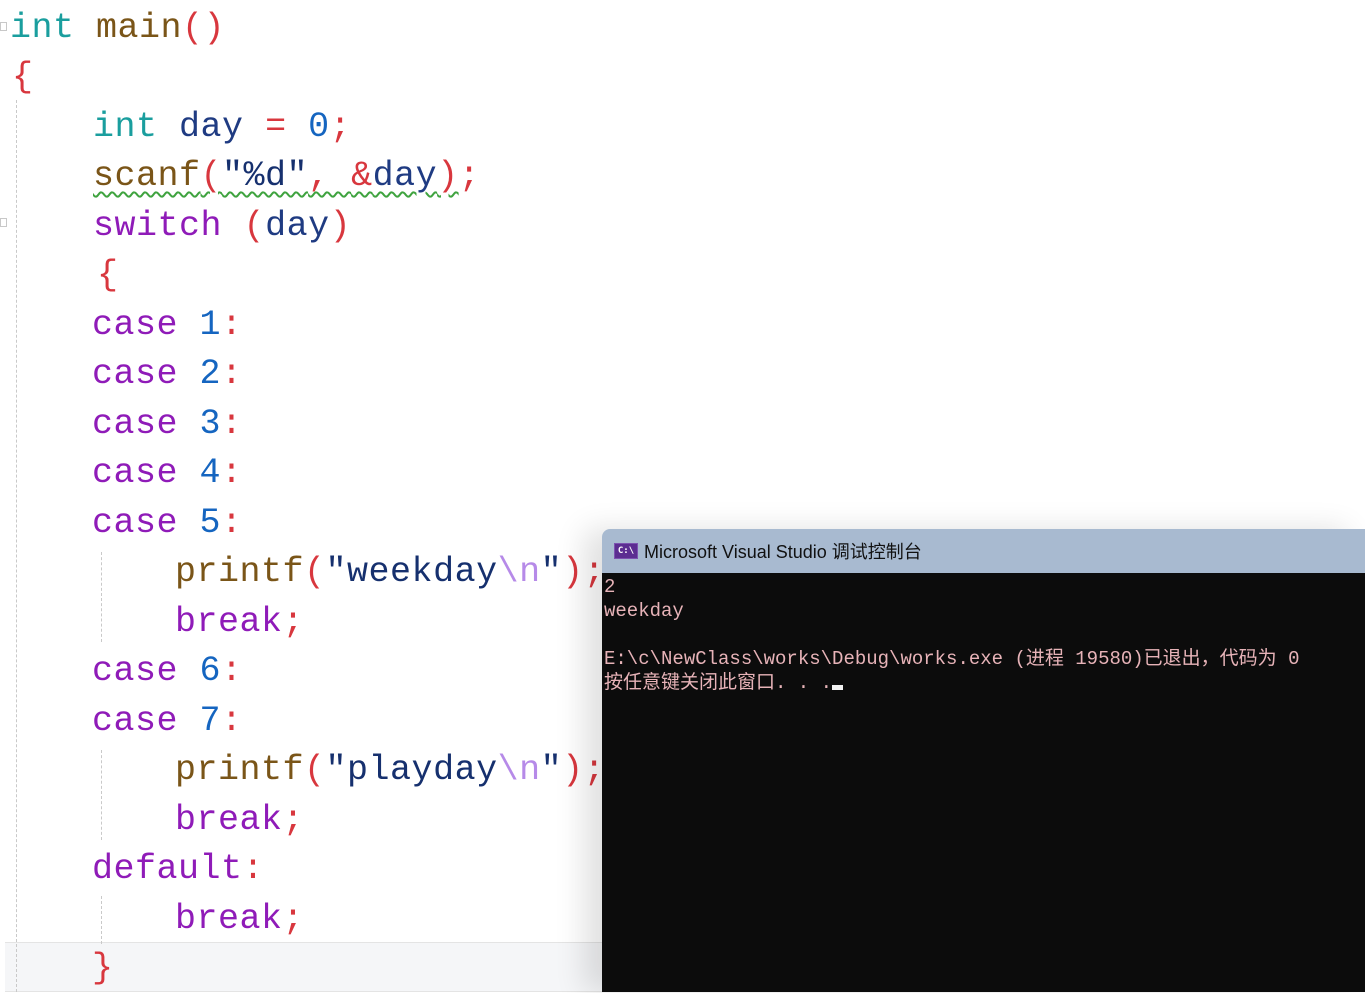 The width and height of the screenshot is (1365, 993). I want to click on code-token: 1, so click(210, 325).